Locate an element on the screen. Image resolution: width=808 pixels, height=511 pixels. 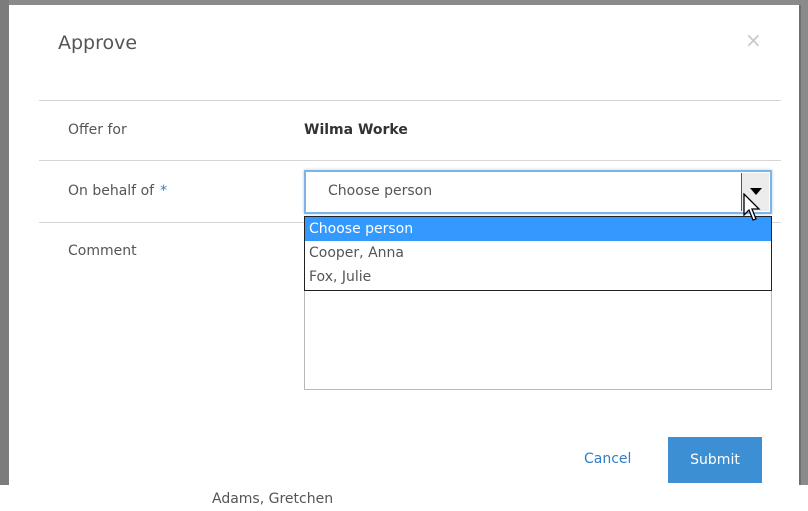
cancel-button: Cancel is located at coordinates (607, 459).